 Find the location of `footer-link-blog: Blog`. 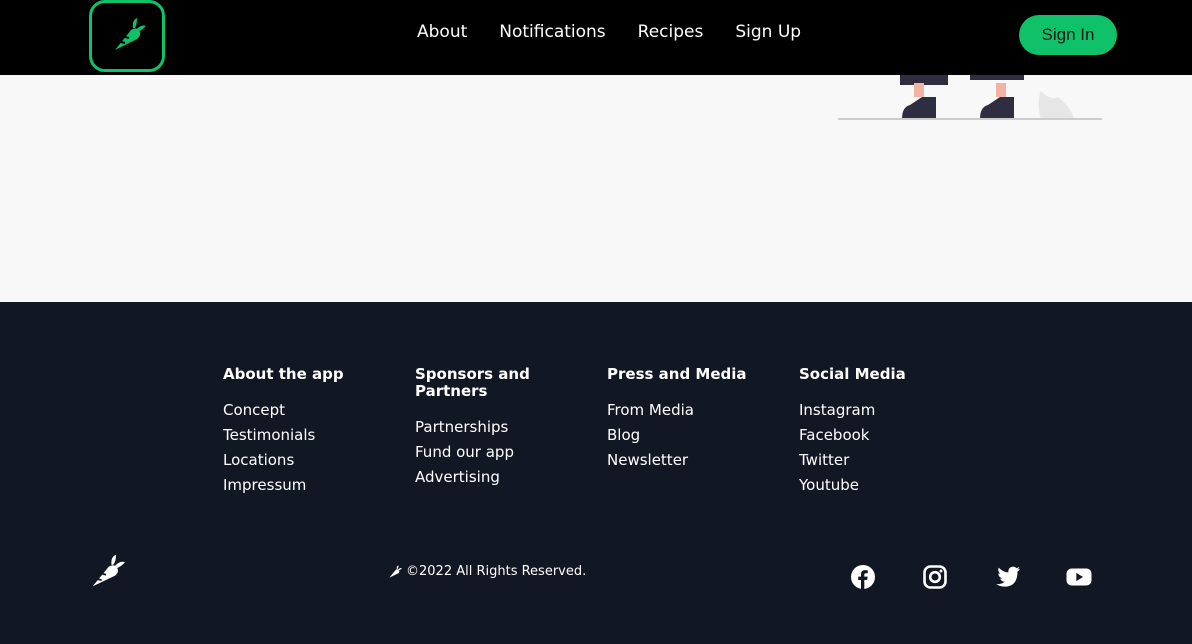

footer-link-blog: Blog is located at coordinates (692, 435).